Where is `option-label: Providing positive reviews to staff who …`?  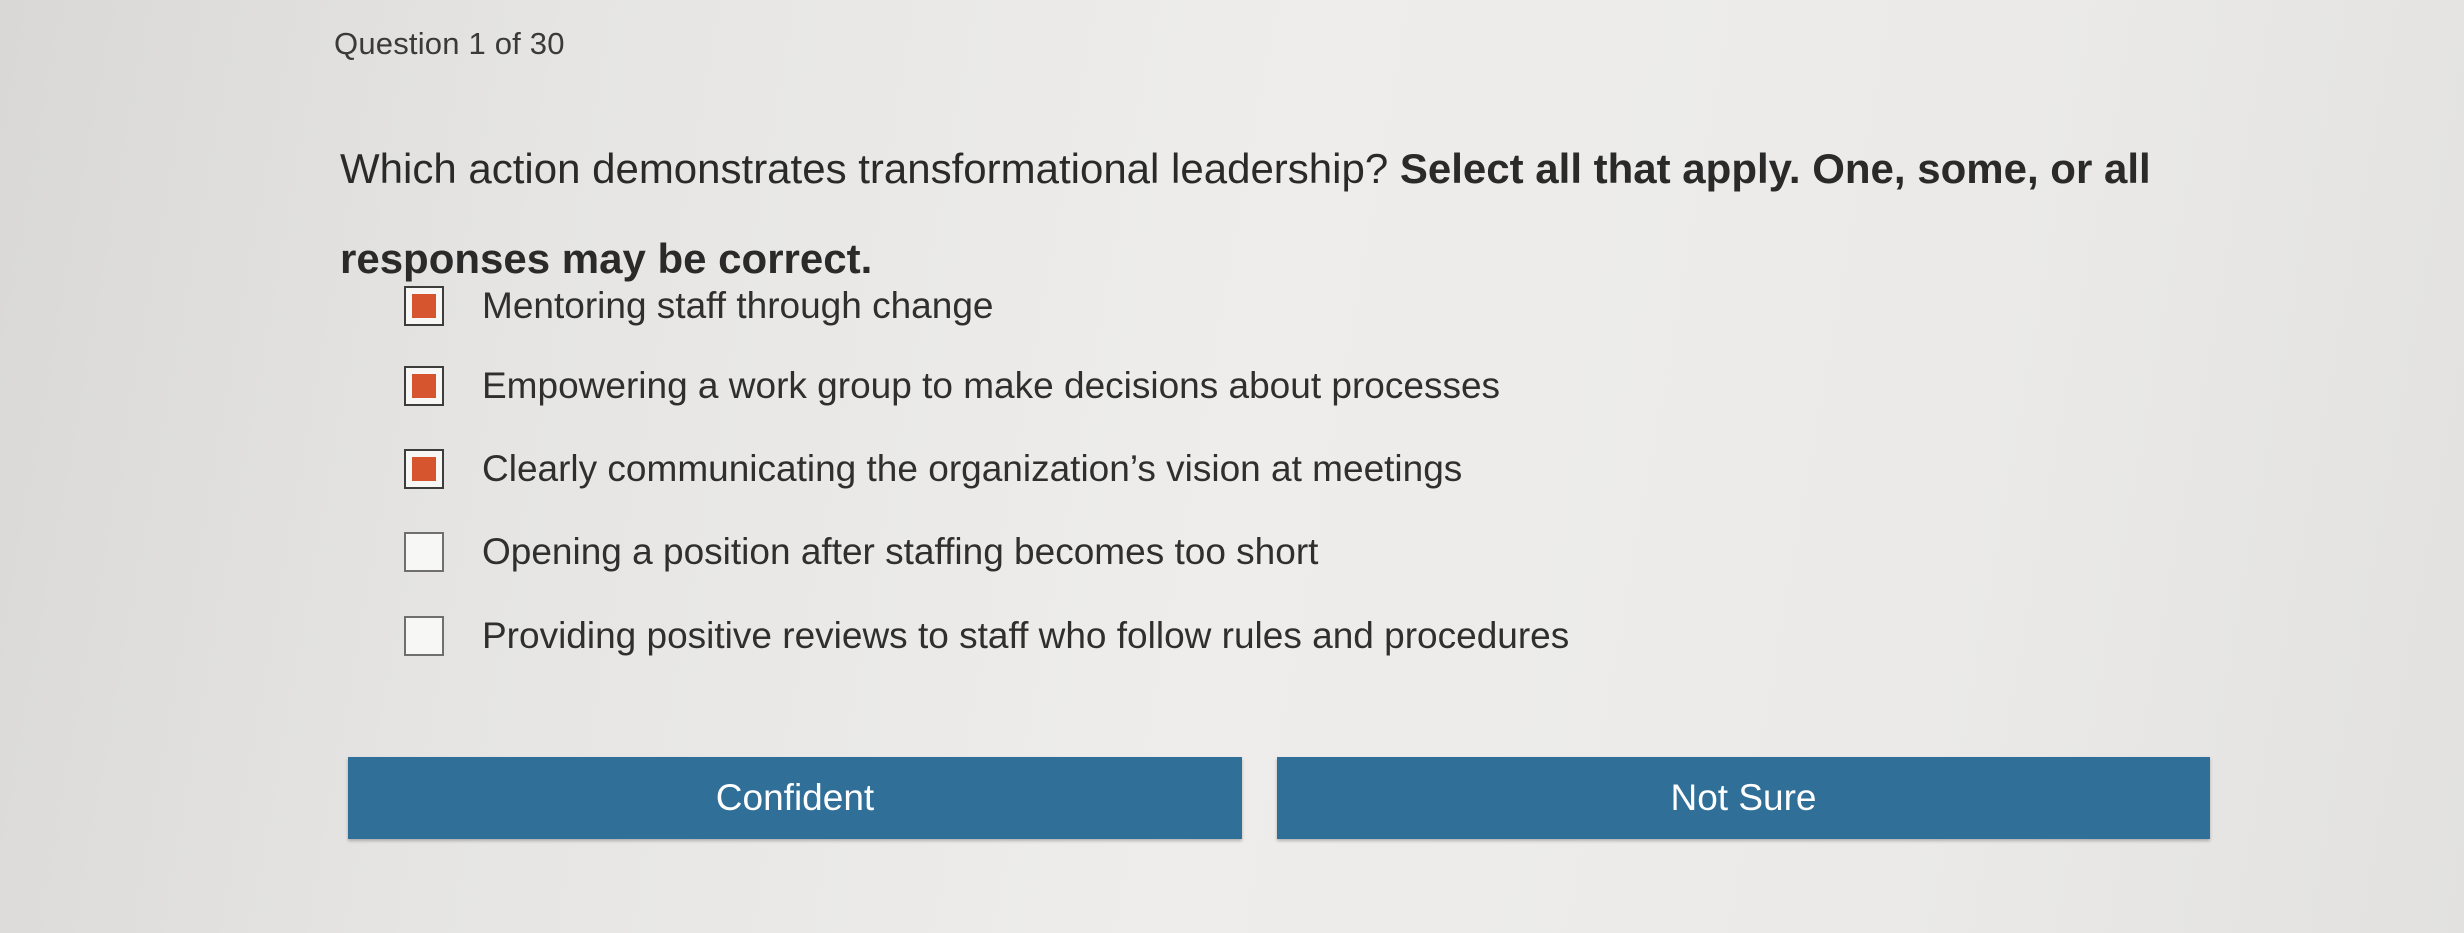
option-label: Providing positive reviews to staff who … is located at coordinates (1026, 635).